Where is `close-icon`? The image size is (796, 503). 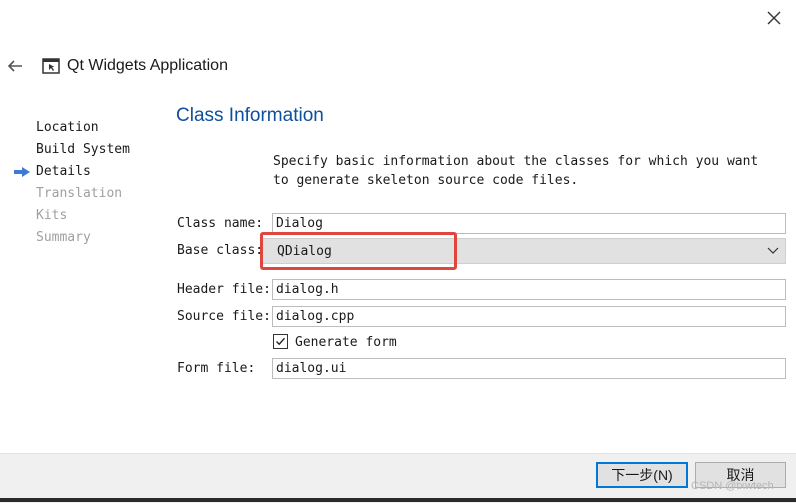 close-icon is located at coordinates (774, 18).